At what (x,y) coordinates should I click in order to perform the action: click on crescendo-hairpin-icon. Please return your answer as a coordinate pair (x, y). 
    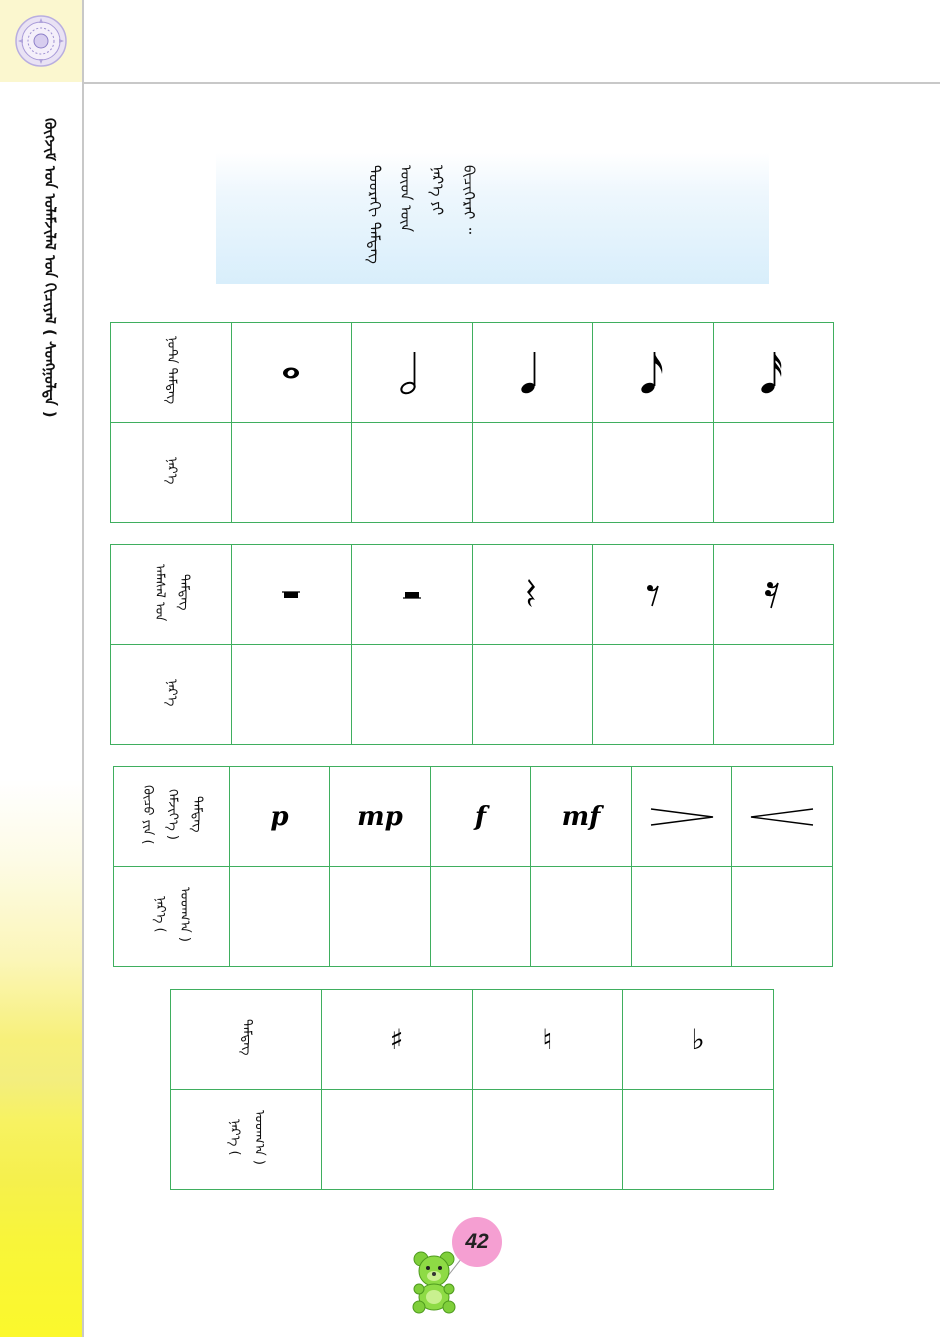
    Looking at the image, I should click on (782, 816).